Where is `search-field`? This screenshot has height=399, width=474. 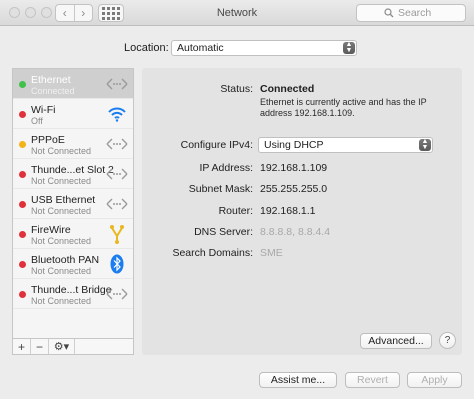 search-field is located at coordinates (411, 13).